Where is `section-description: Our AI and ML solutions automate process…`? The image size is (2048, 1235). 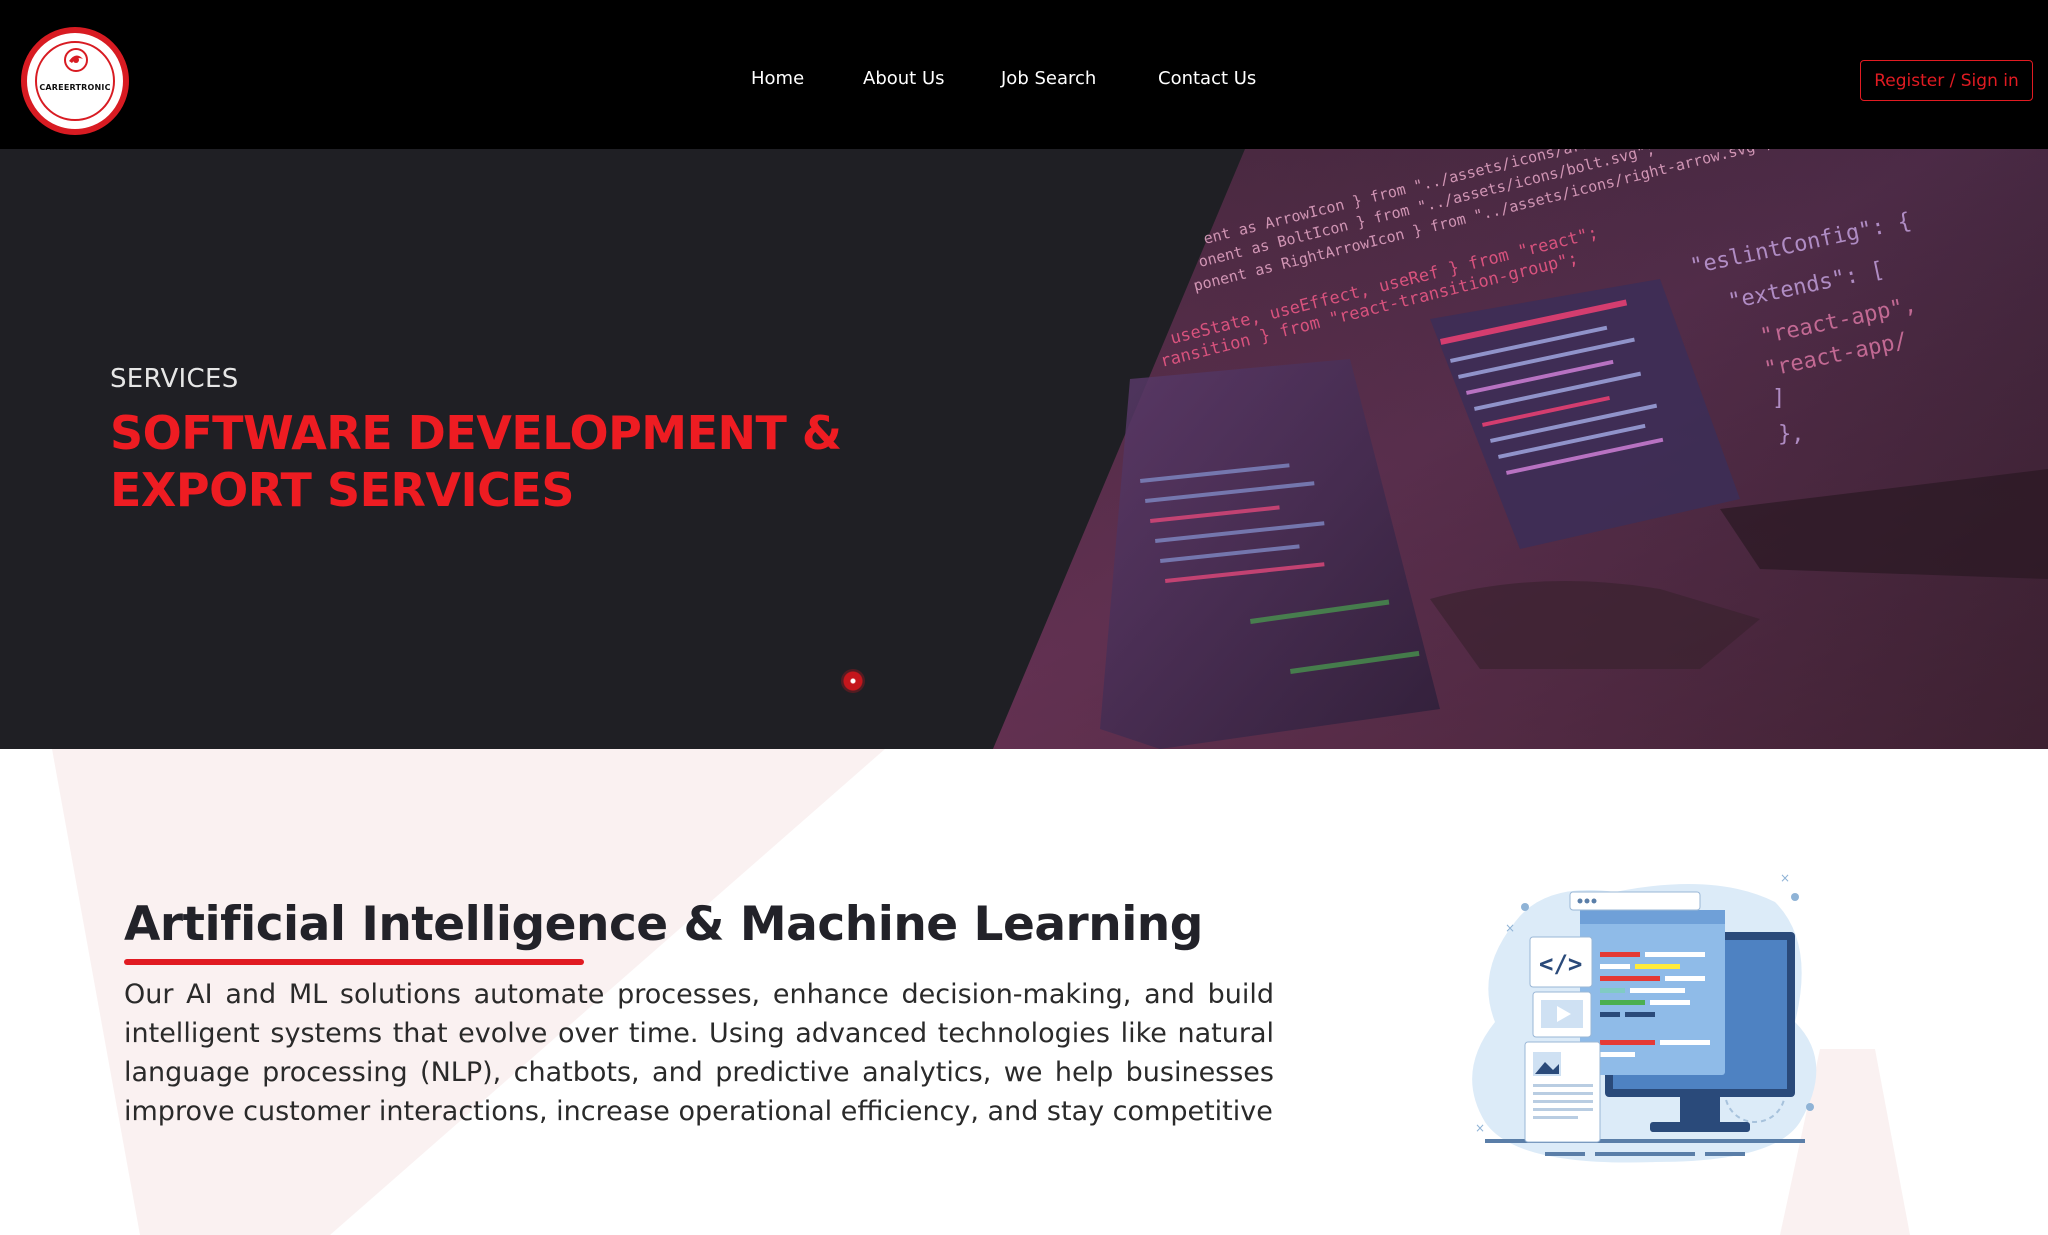
section-description: Our AI and ML solutions automate process… is located at coordinates (699, 1053).